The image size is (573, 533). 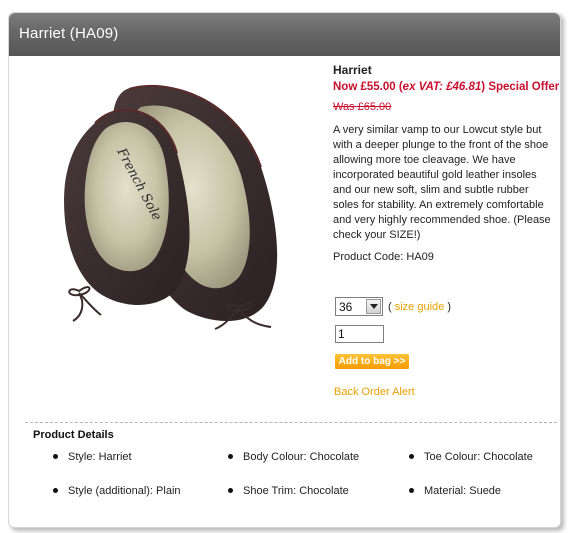 What do you see at coordinates (463, 491) in the screenshot?
I see `detail-material: Material: Suede` at bounding box center [463, 491].